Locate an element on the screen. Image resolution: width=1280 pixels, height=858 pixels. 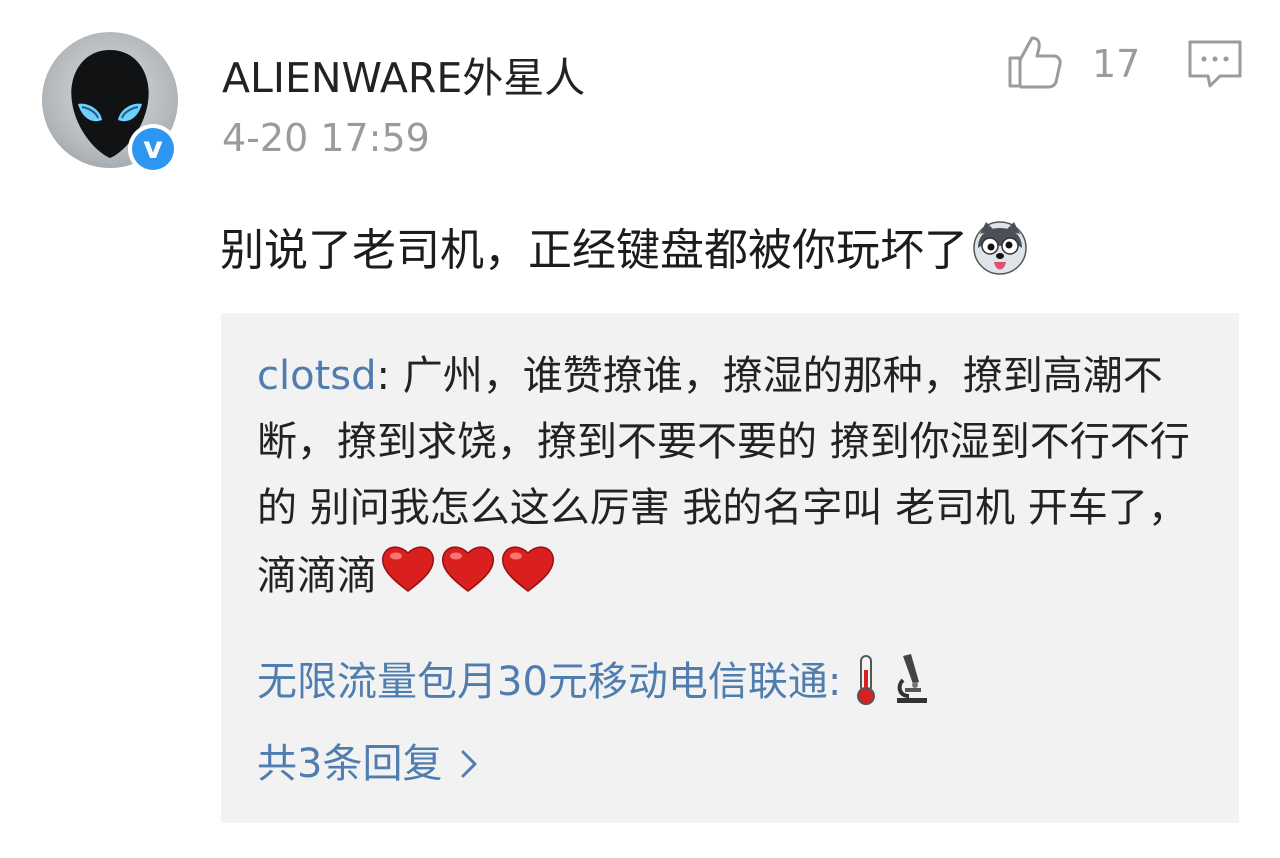
comment-bubble-icon is located at coordinates (1215, 64).